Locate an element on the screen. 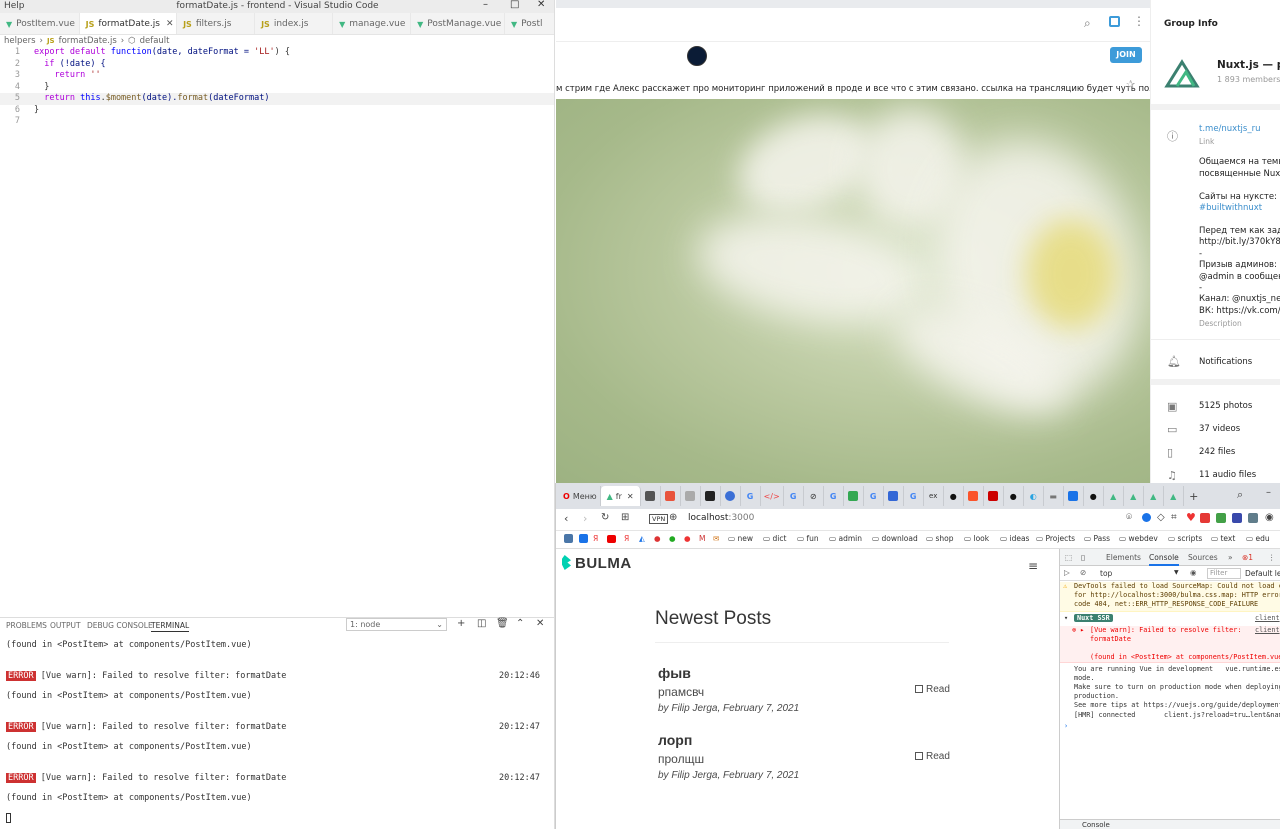 This screenshot has width=1280, height=829. tab-console: Console is located at coordinates (1164, 559).